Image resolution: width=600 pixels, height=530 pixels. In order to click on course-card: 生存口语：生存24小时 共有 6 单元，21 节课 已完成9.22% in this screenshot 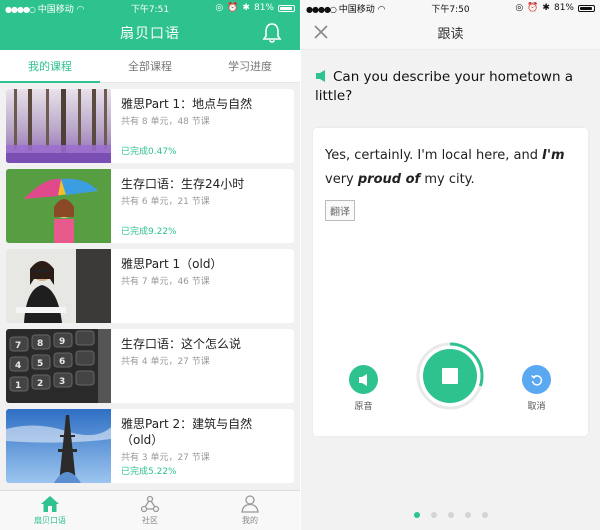, I will do `click(150, 206)`.